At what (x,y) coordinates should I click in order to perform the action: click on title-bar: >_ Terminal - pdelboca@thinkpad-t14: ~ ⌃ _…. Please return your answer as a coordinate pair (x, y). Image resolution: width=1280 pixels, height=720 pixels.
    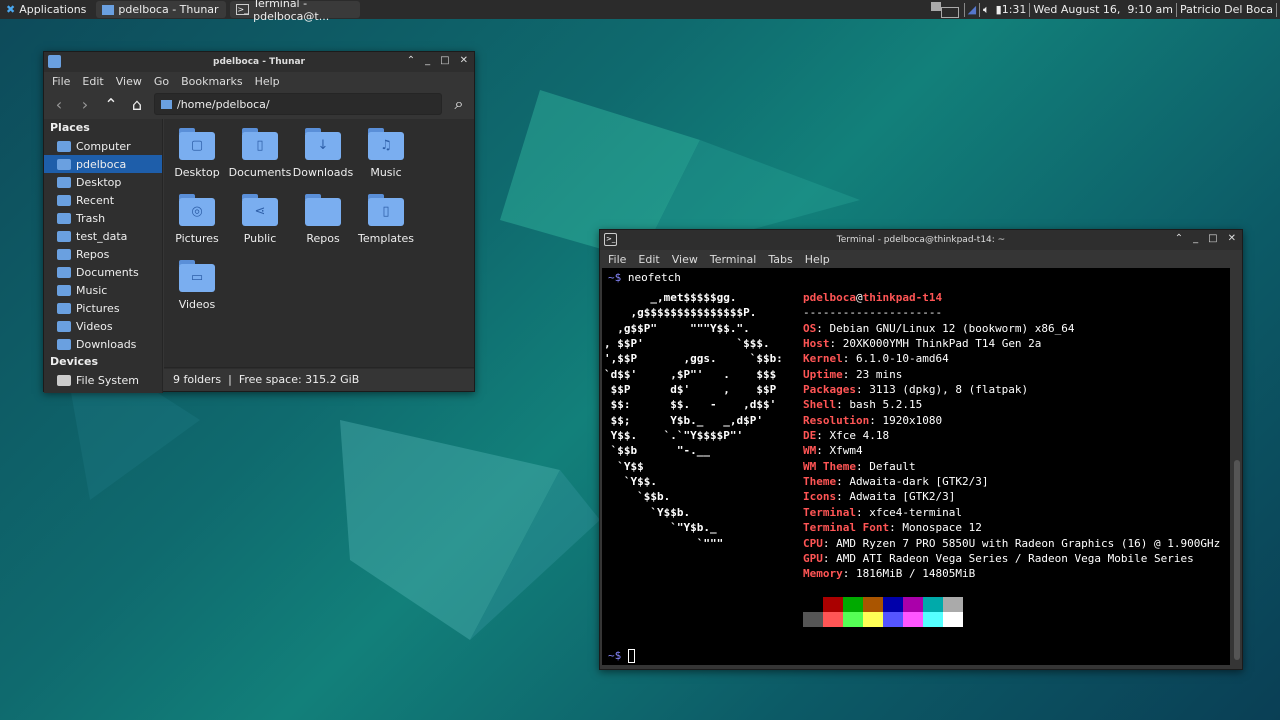
    Looking at the image, I should click on (921, 240).